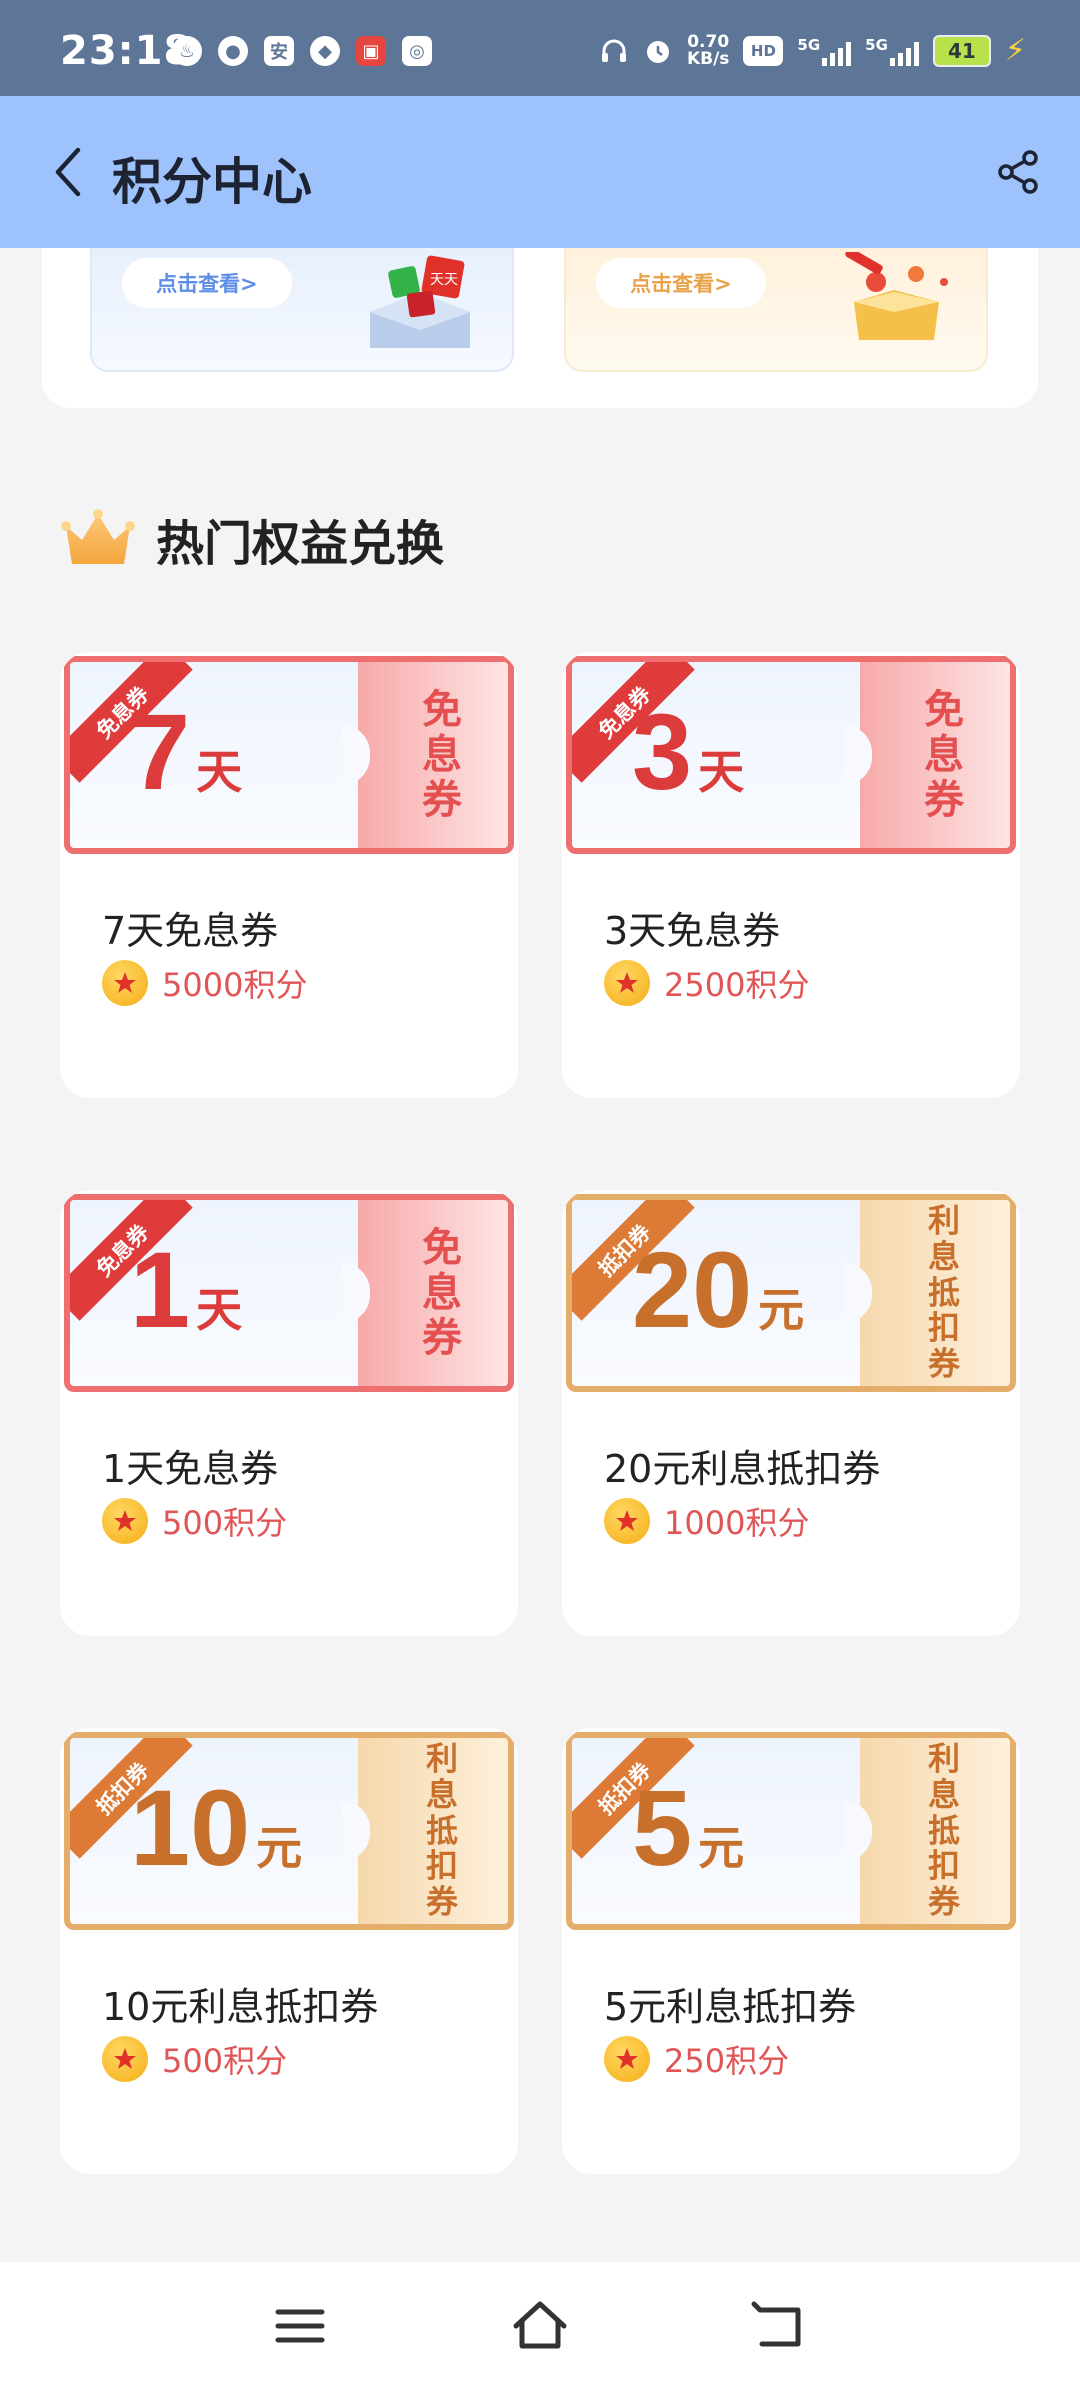 This screenshot has width=1080, height=2388. What do you see at coordinates (302, 310) in the screenshot?
I see `promo-left: 点击查看> 天天` at bounding box center [302, 310].